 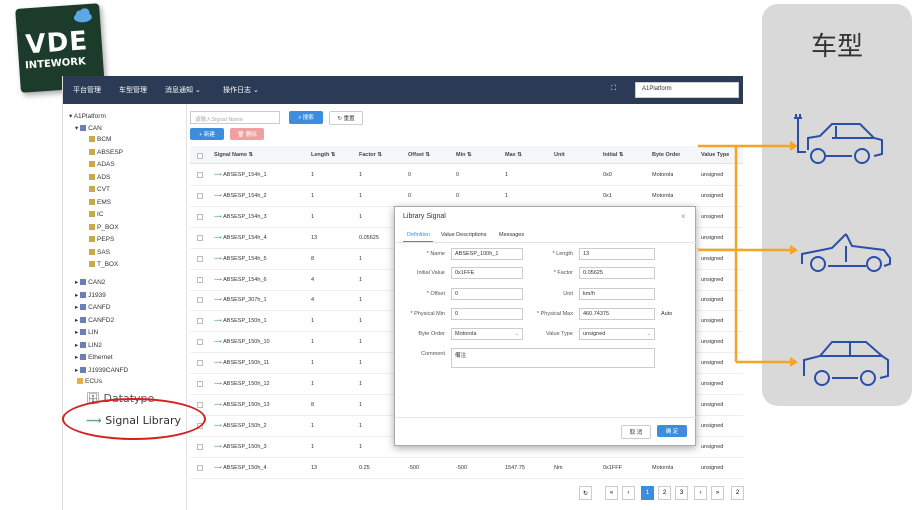 What do you see at coordinates (846, 252) in the screenshot?
I see `convertible-car-icon` at bounding box center [846, 252].